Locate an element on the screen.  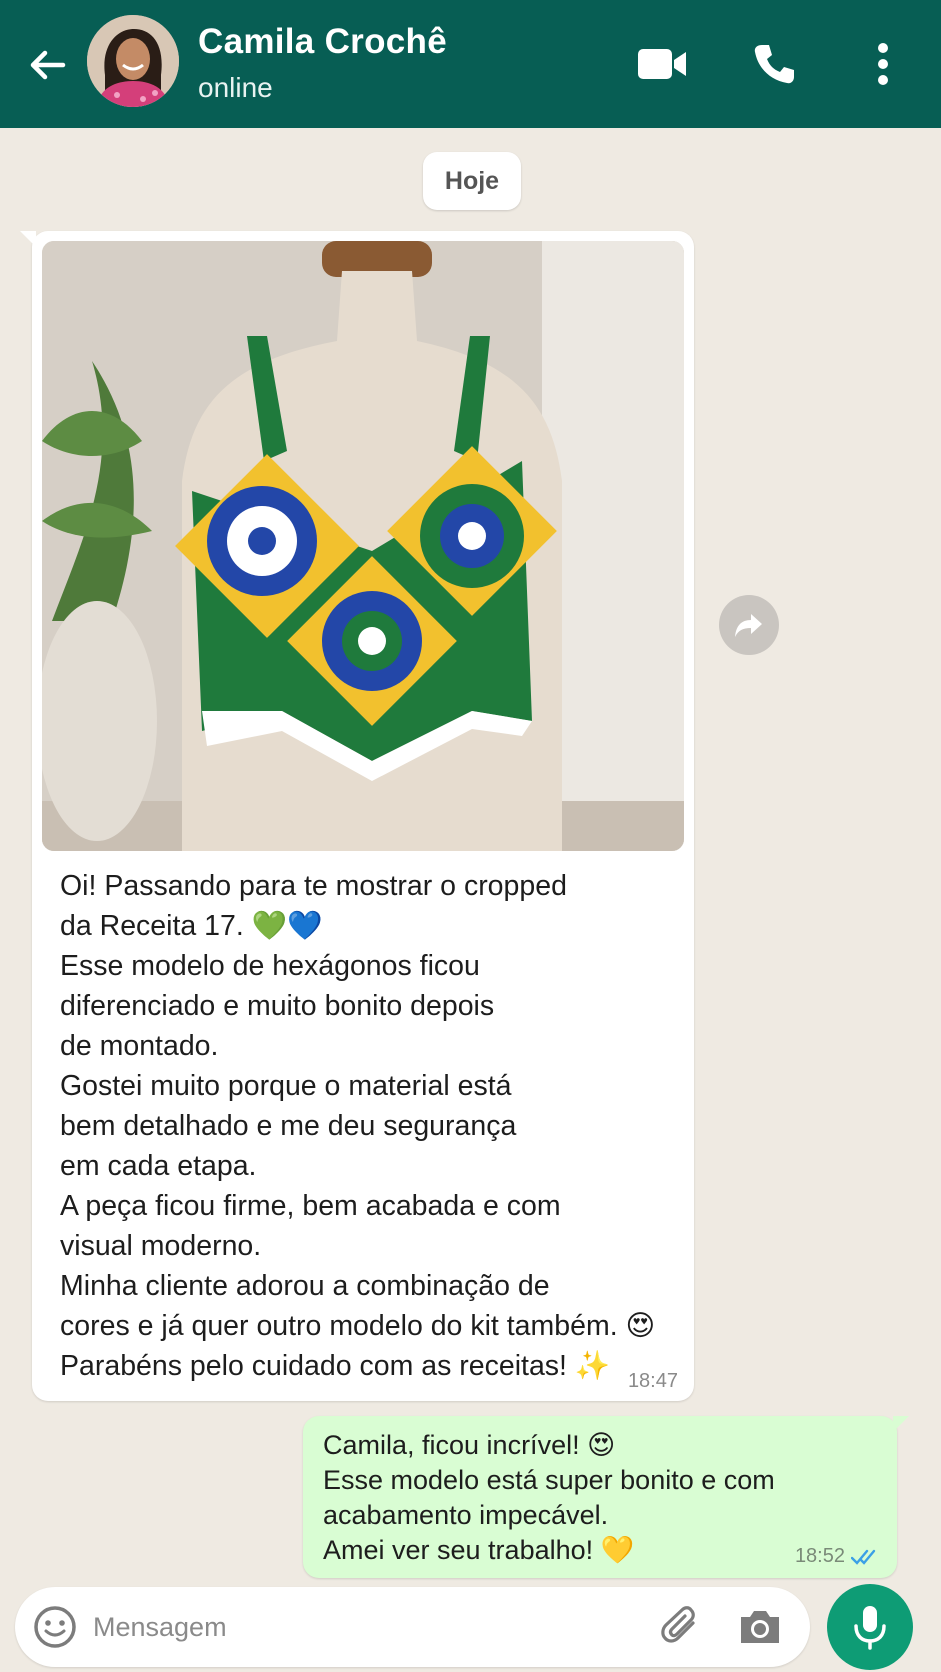
video-call-button is located at coordinates (662, 64).